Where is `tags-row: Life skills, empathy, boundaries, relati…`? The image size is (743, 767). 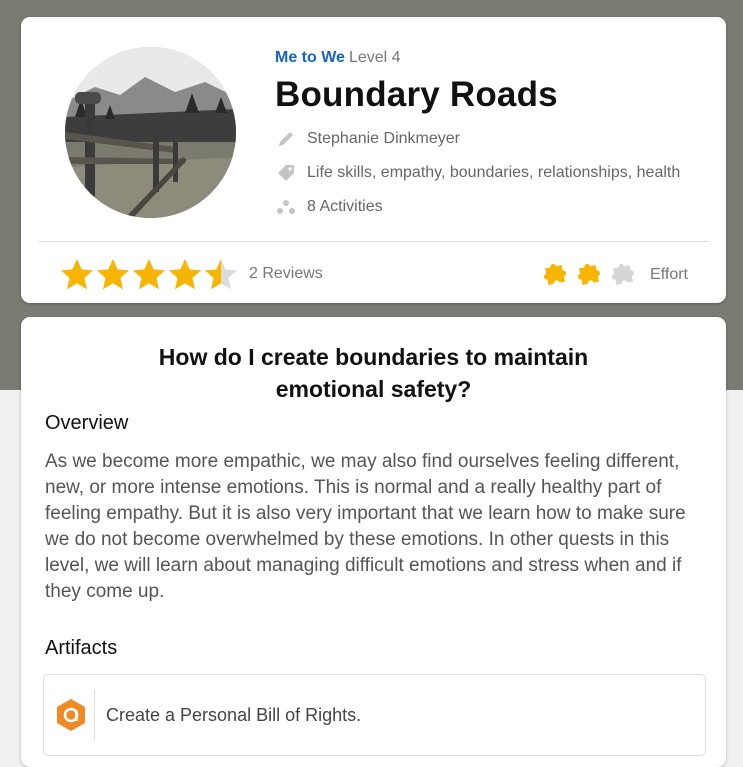
tags-row: Life skills, empathy, boundaries, relati… is located at coordinates (490, 173).